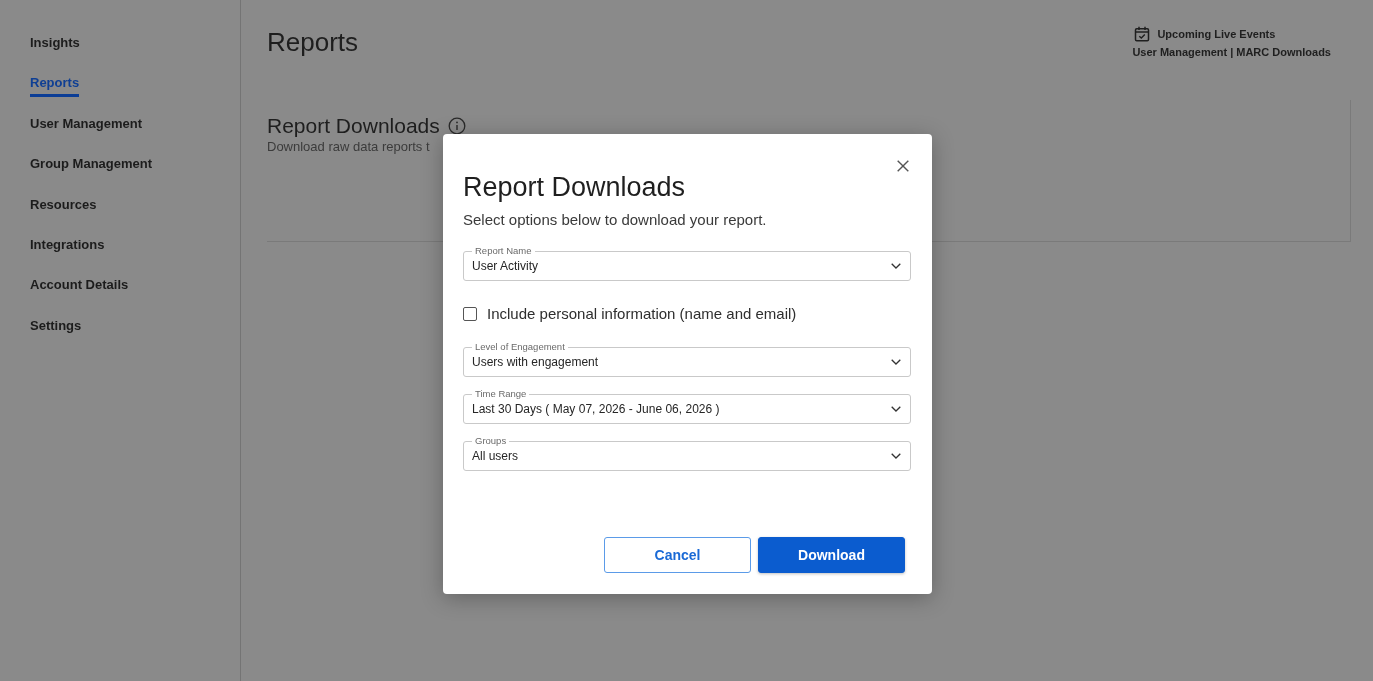 This screenshot has width=1373, height=681. Describe the element at coordinates (677, 555) in the screenshot. I see `cancel-button: Cancel` at that location.